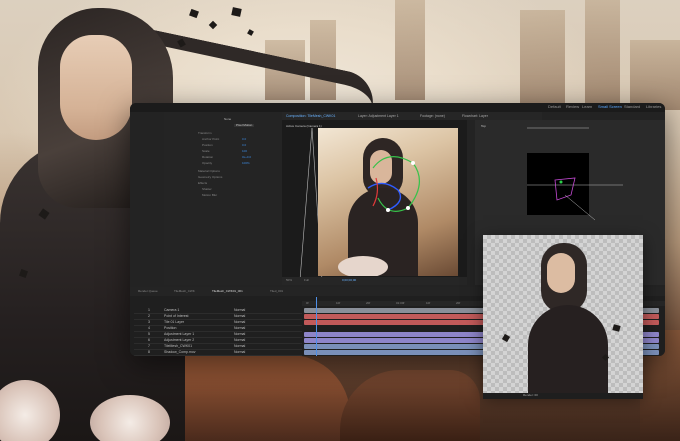  What do you see at coordinates (149, 310) in the screenshot?
I see `layer-number: 1` at bounding box center [149, 310].